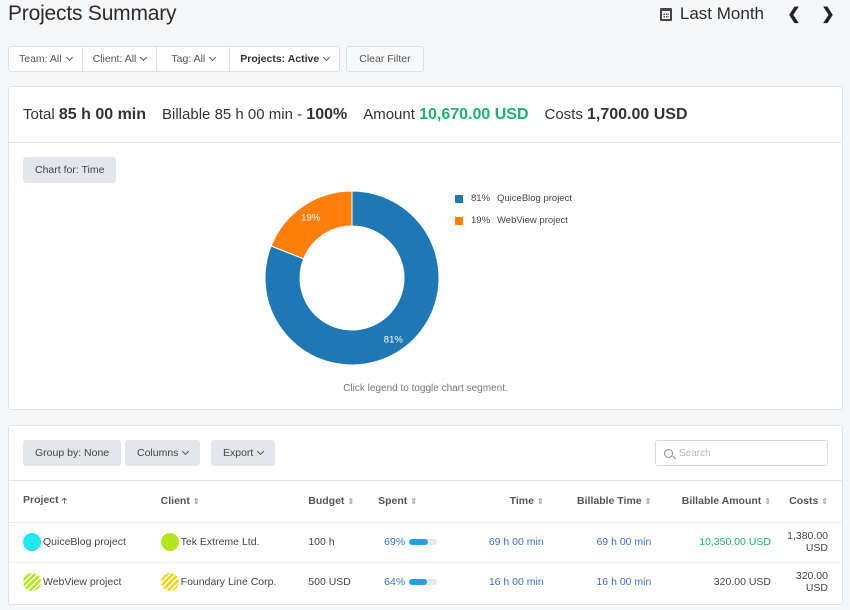 Image resolution: width=850 pixels, height=610 pixels. What do you see at coordinates (186, 114) in the screenshot?
I see `billable-label: Billable` at bounding box center [186, 114].